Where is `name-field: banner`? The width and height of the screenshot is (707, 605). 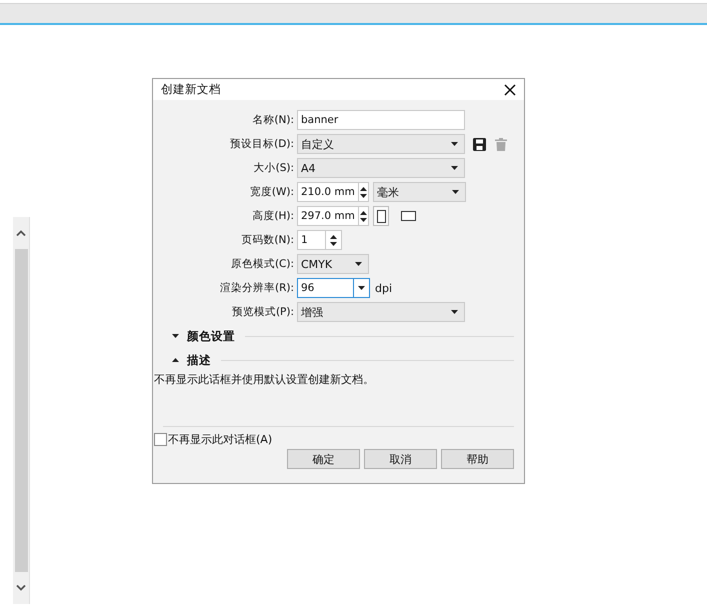
name-field: banner is located at coordinates (381, 120).